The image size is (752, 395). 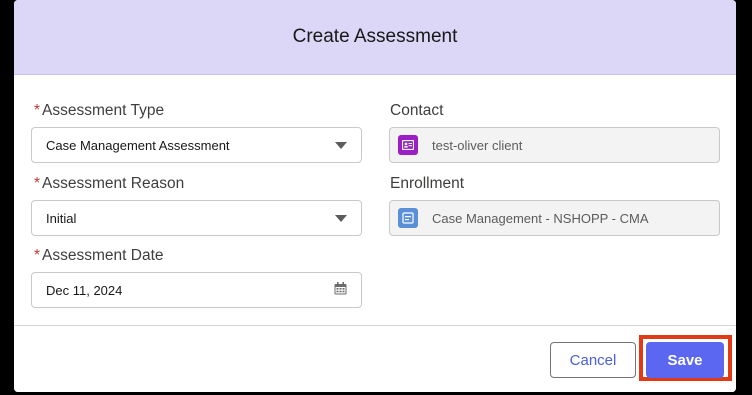 What do you see at coordinates (685, 360) in the screenshot?
I see `save-button: Save` at bounding box center [685, 360].